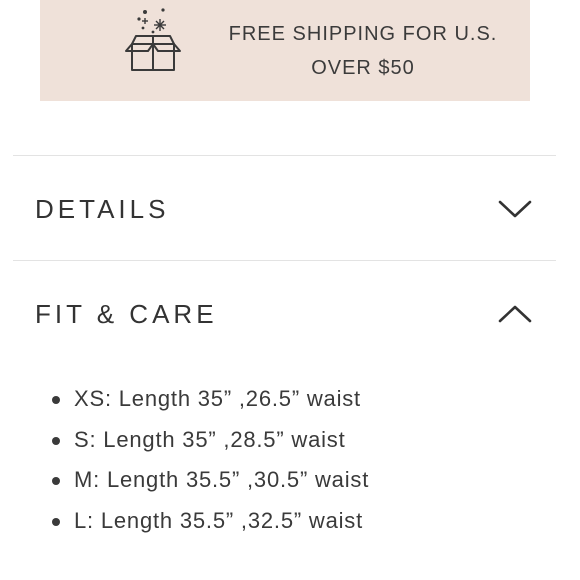 Image resolution: width=580 pixels, height=580 pixels. I want to click on details-title: DETAILS, so click(102, 209).